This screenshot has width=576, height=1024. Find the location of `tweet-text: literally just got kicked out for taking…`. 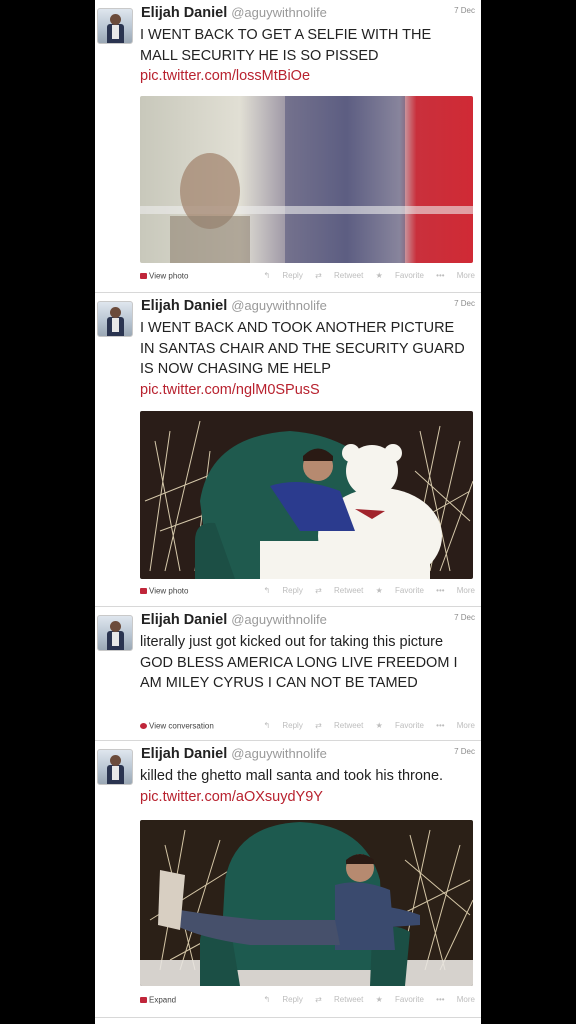

tweet-text: literally just got kicked out for taking… is located at coordinates (299, 662).